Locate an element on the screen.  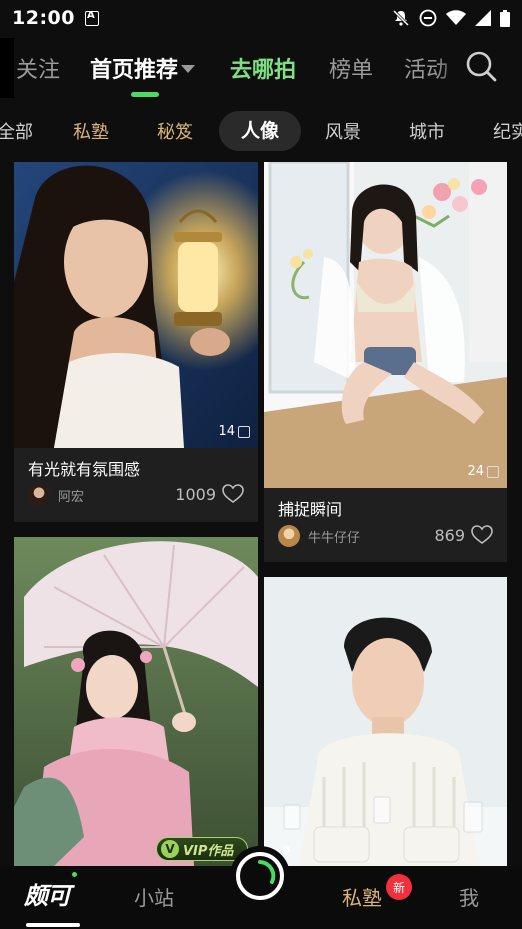
category-all: 全部 is located at coordinates (16, 131).